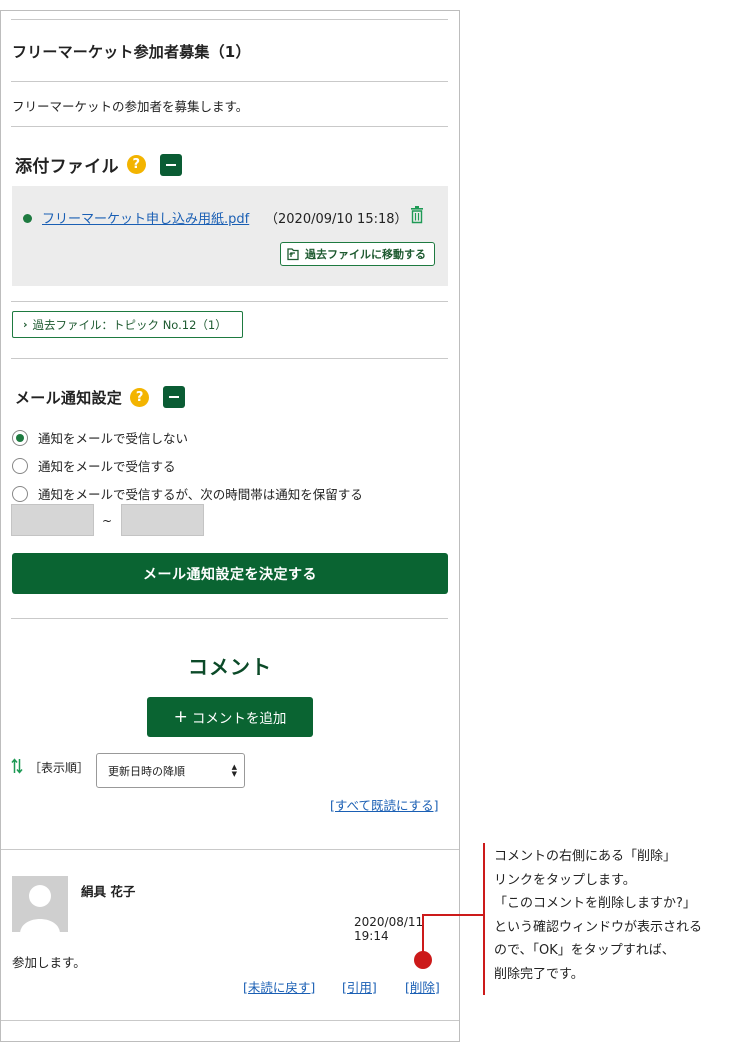 Image resolution: width=750 pixels, height=1052 pixels. I want to click on callout-line: という確認ウィンドウが表示される, so click(598, 927).